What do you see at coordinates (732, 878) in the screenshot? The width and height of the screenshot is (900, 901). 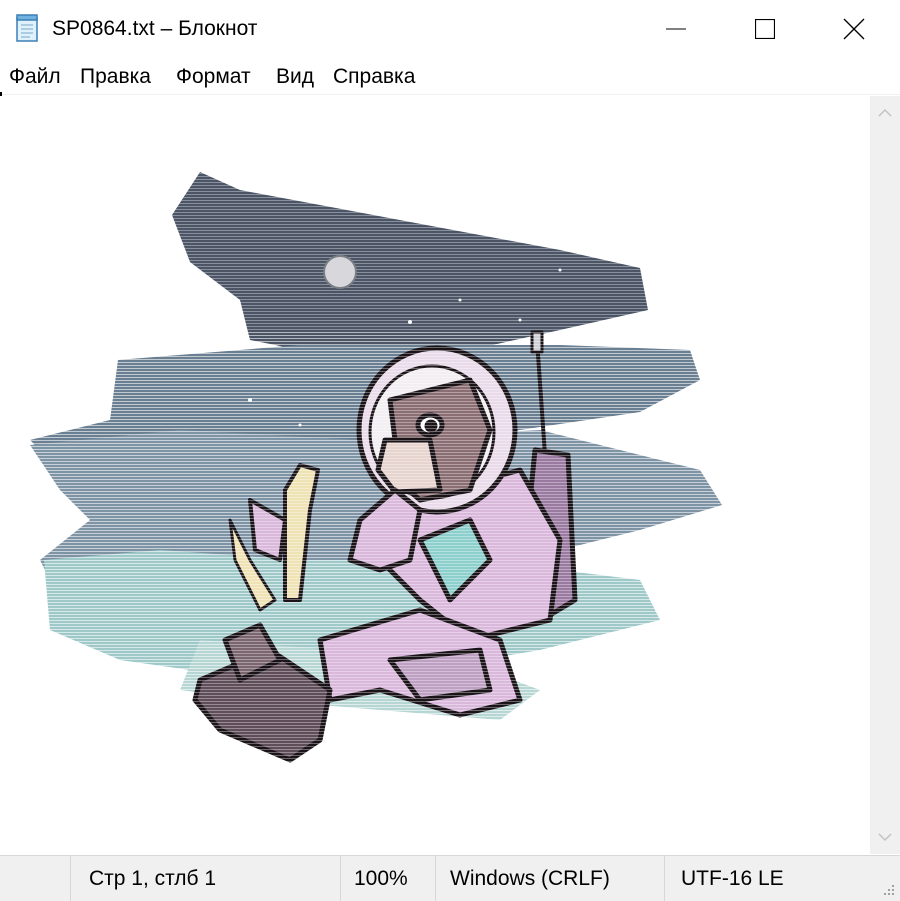 I see `encoding: UTF-16 LE` at bounding box center [732, 878].